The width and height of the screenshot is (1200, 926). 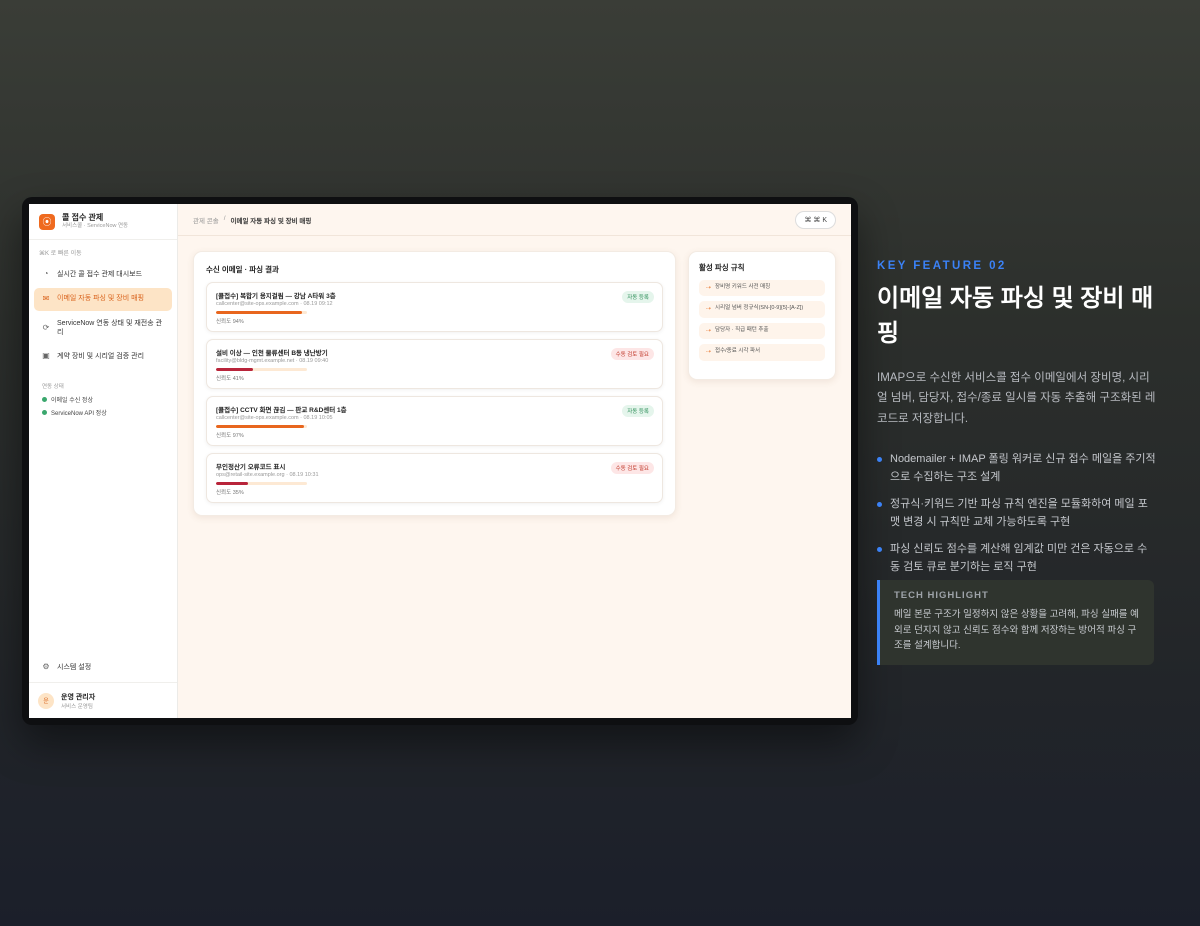 I want to click on sidebar-item-email-parsing: ✉ 이메일 자동 파싱 및 장비 매핑, so click(x=103, y=299).